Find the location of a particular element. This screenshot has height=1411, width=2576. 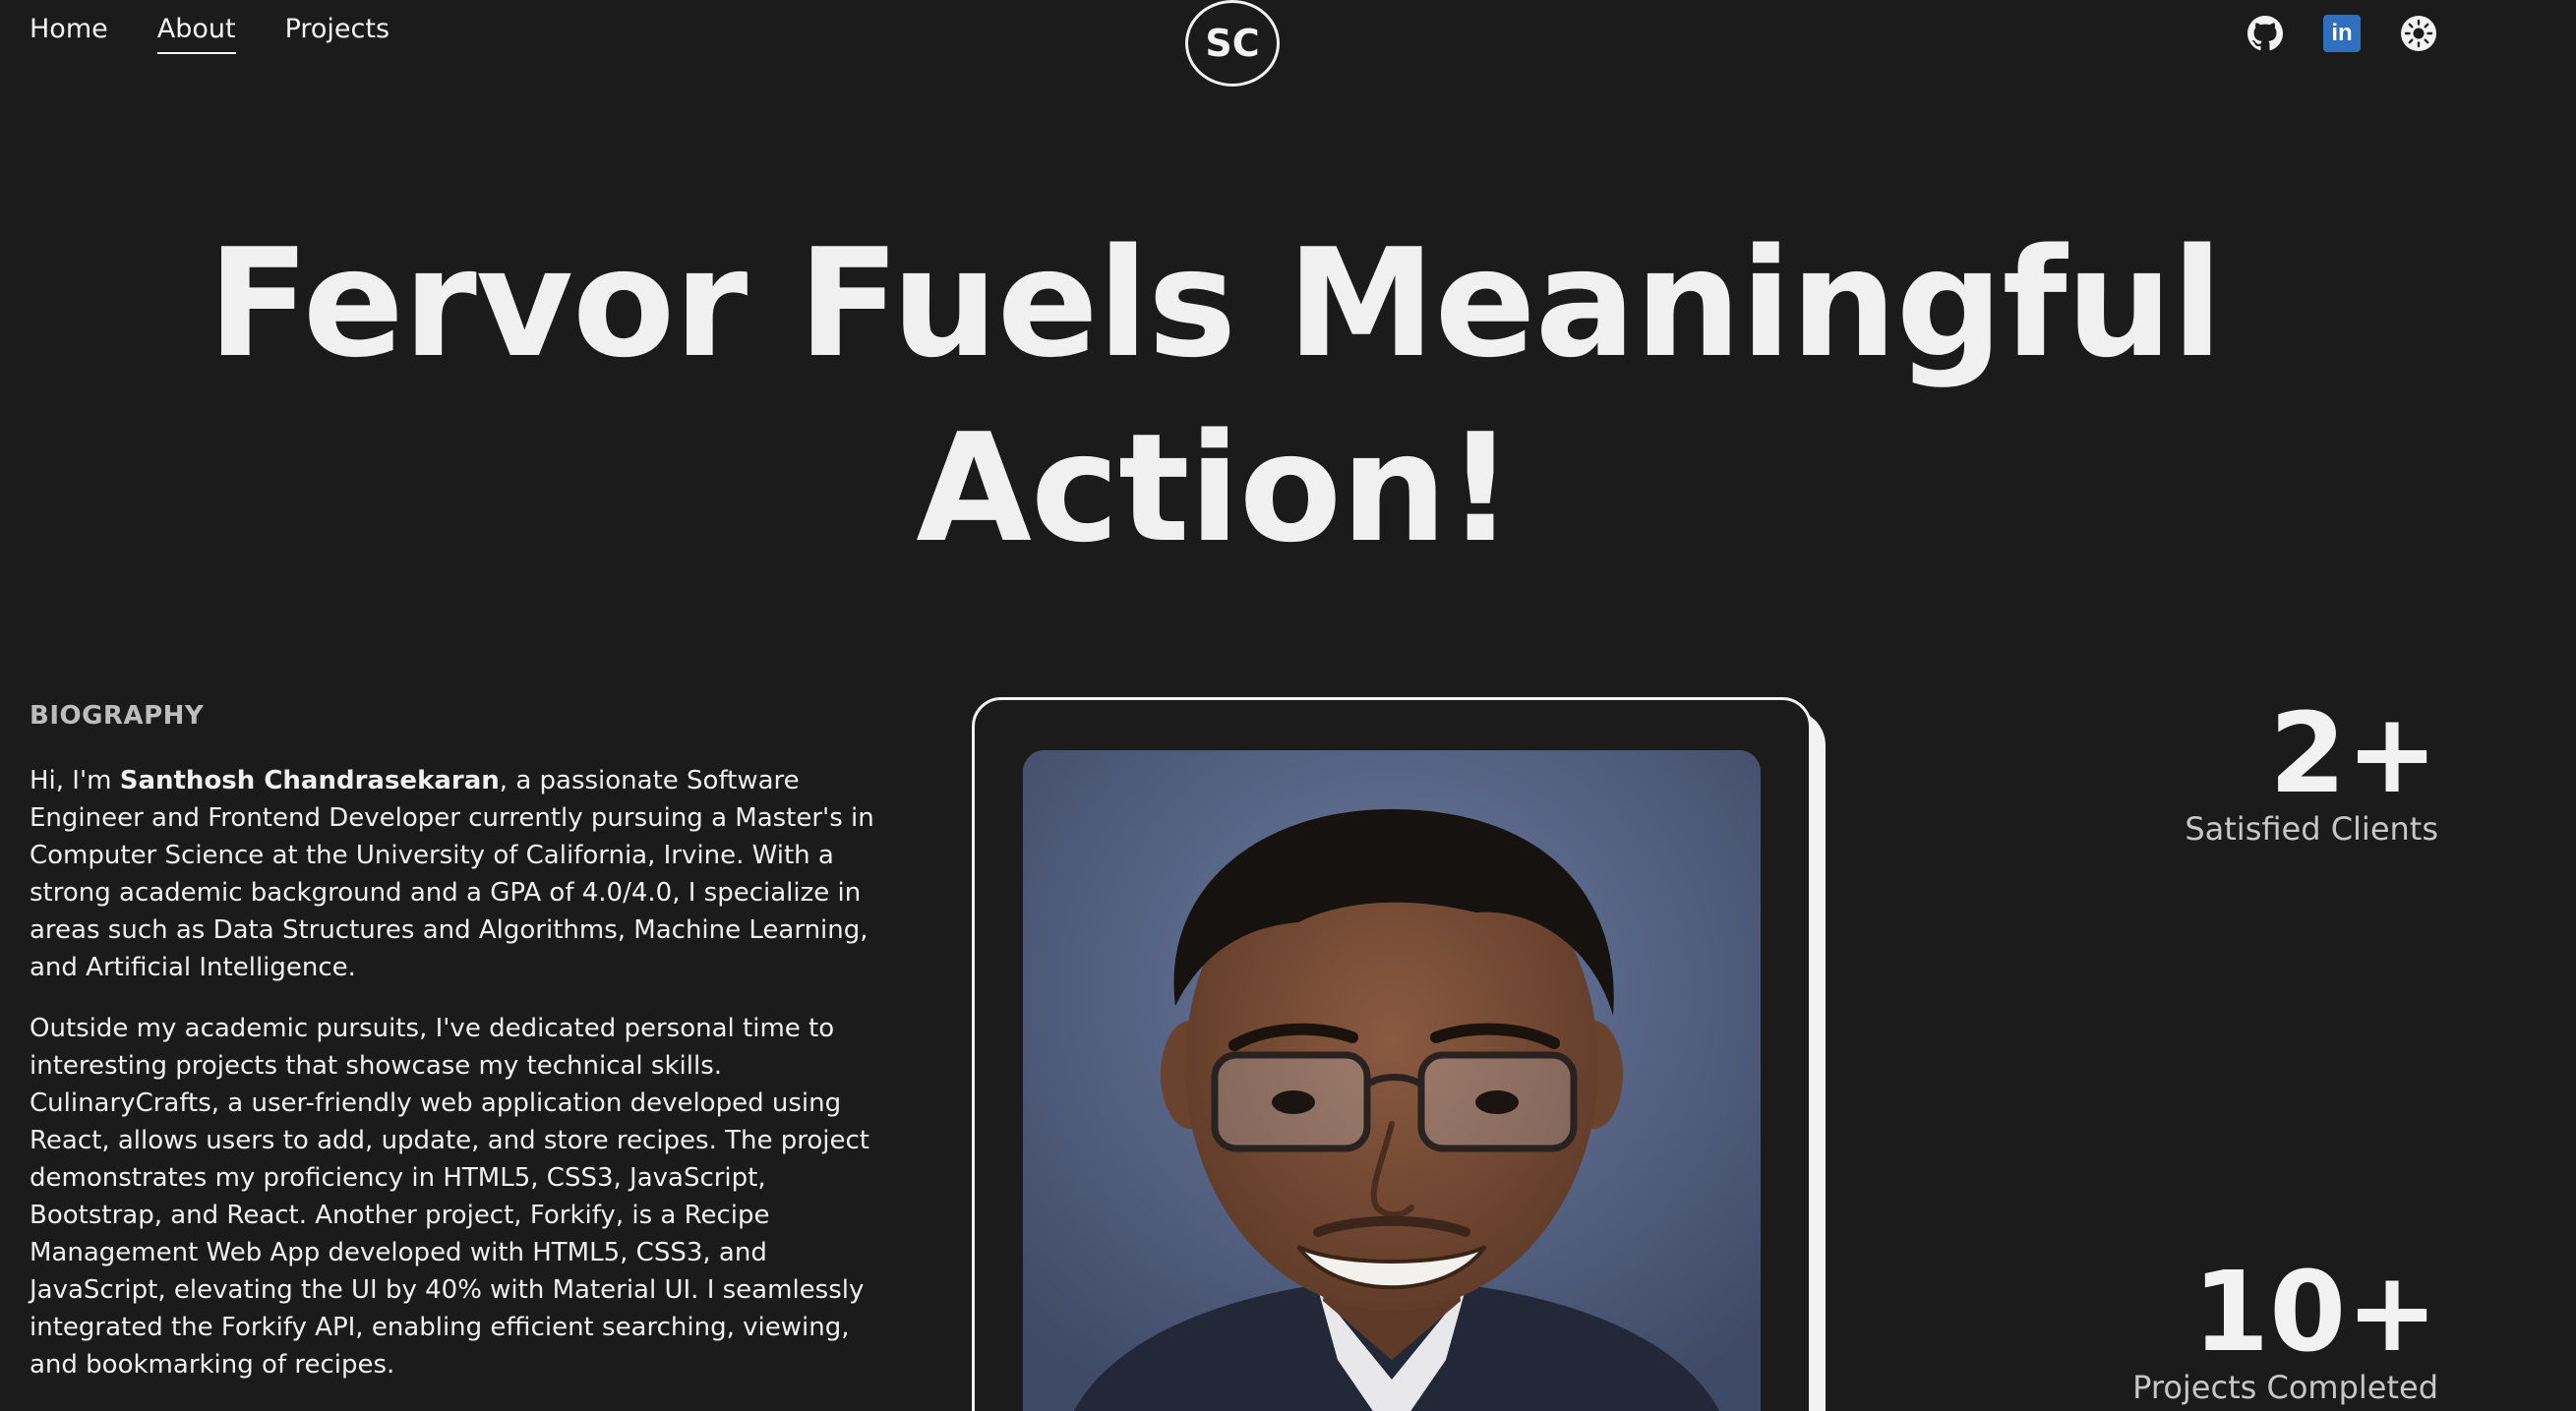

biography-heading: BIOGRAPHY is located at coordinates (117, 716).